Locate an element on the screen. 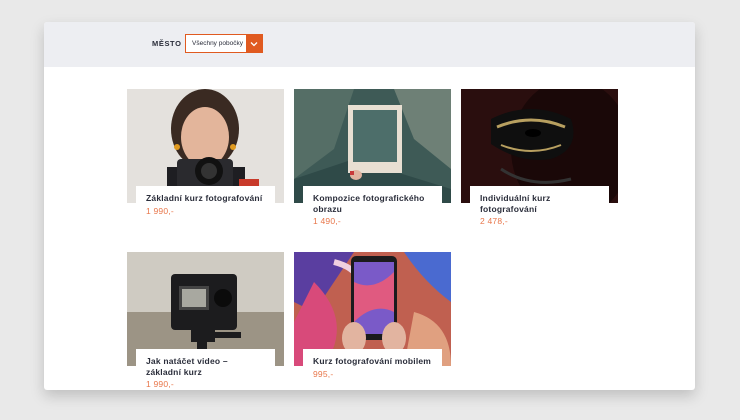 The height and width of the screenshot is (420, 740). product-title: Základní kurz fotografování is located at coordinates (205, 198).